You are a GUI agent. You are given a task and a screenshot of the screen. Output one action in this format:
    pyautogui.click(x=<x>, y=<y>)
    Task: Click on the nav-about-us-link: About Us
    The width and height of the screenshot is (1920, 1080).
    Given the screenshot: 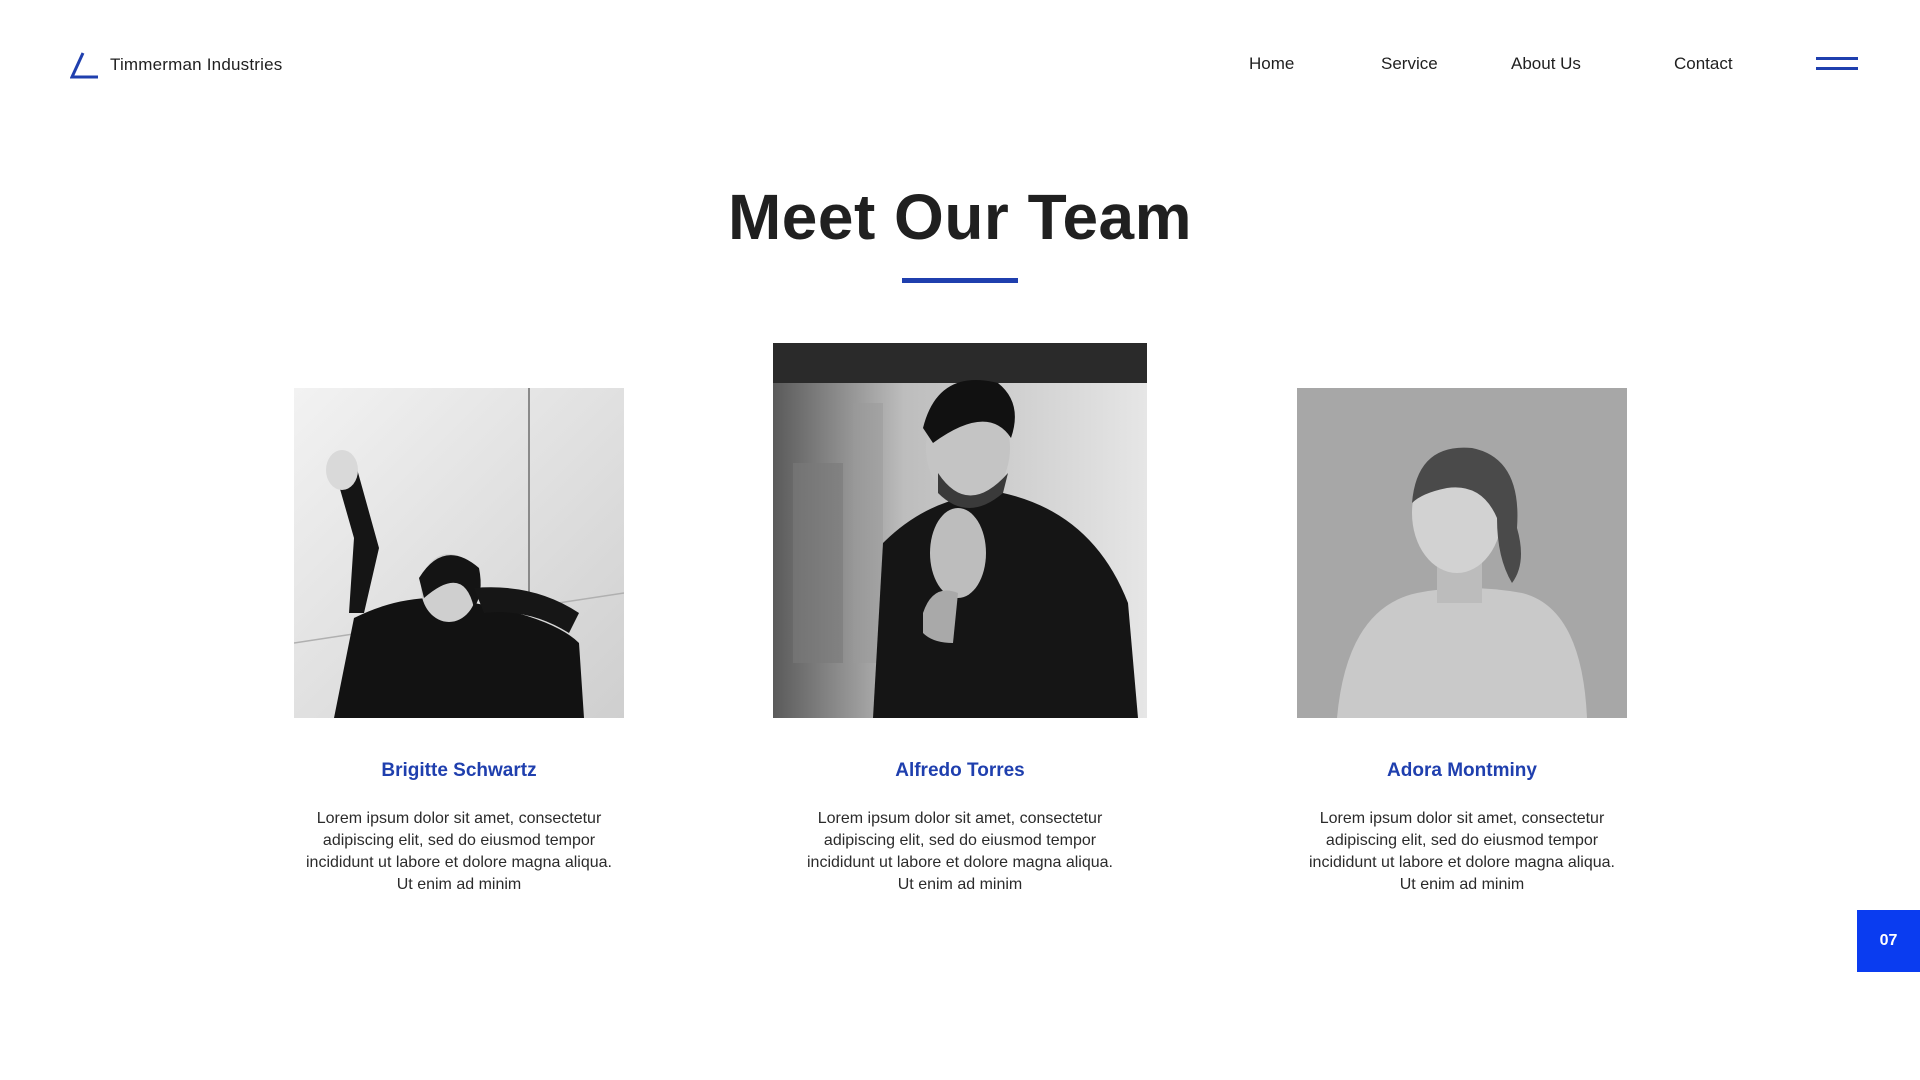 What is the action you would take?
    pyautogui.click(x=1546, y=64)
    